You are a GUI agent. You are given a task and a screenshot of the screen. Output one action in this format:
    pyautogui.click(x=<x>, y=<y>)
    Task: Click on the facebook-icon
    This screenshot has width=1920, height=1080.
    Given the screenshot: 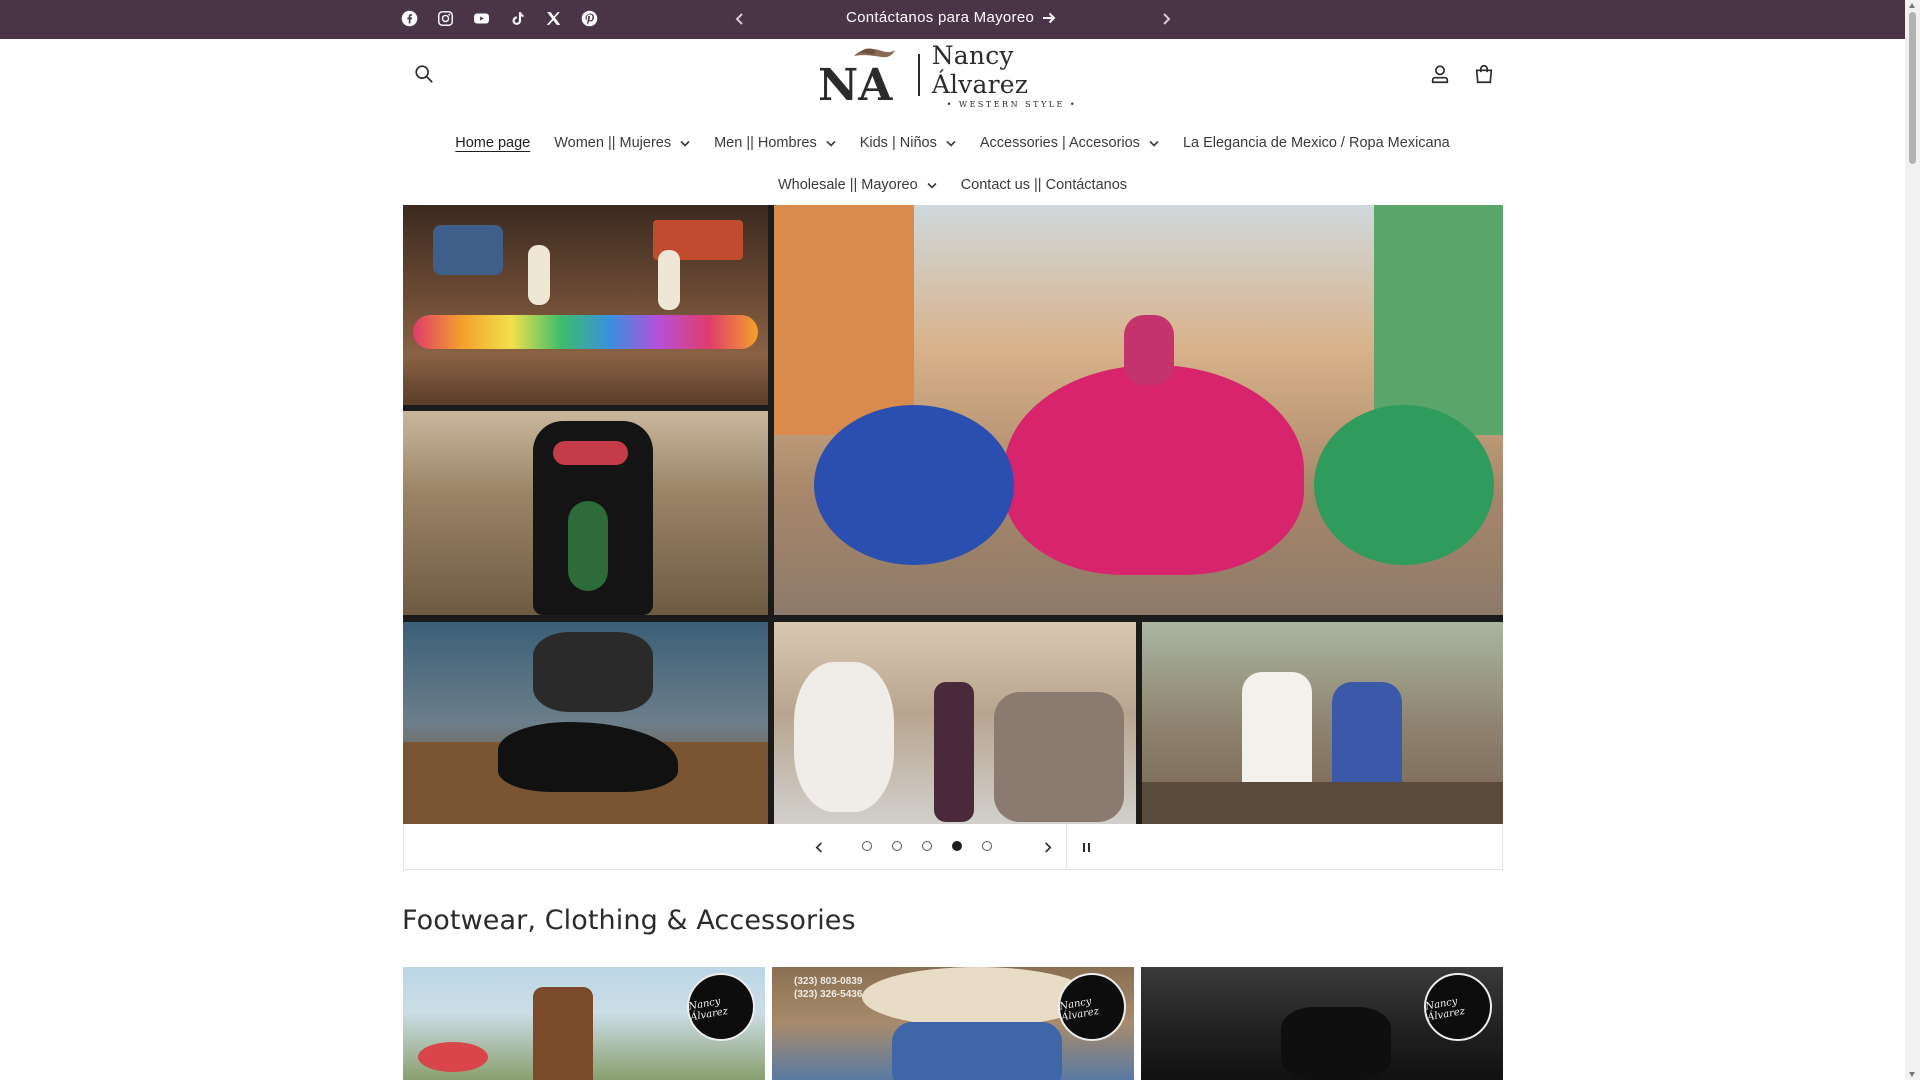 What is the action you would take?
    pyautogui.click(x=409, y=18)
    